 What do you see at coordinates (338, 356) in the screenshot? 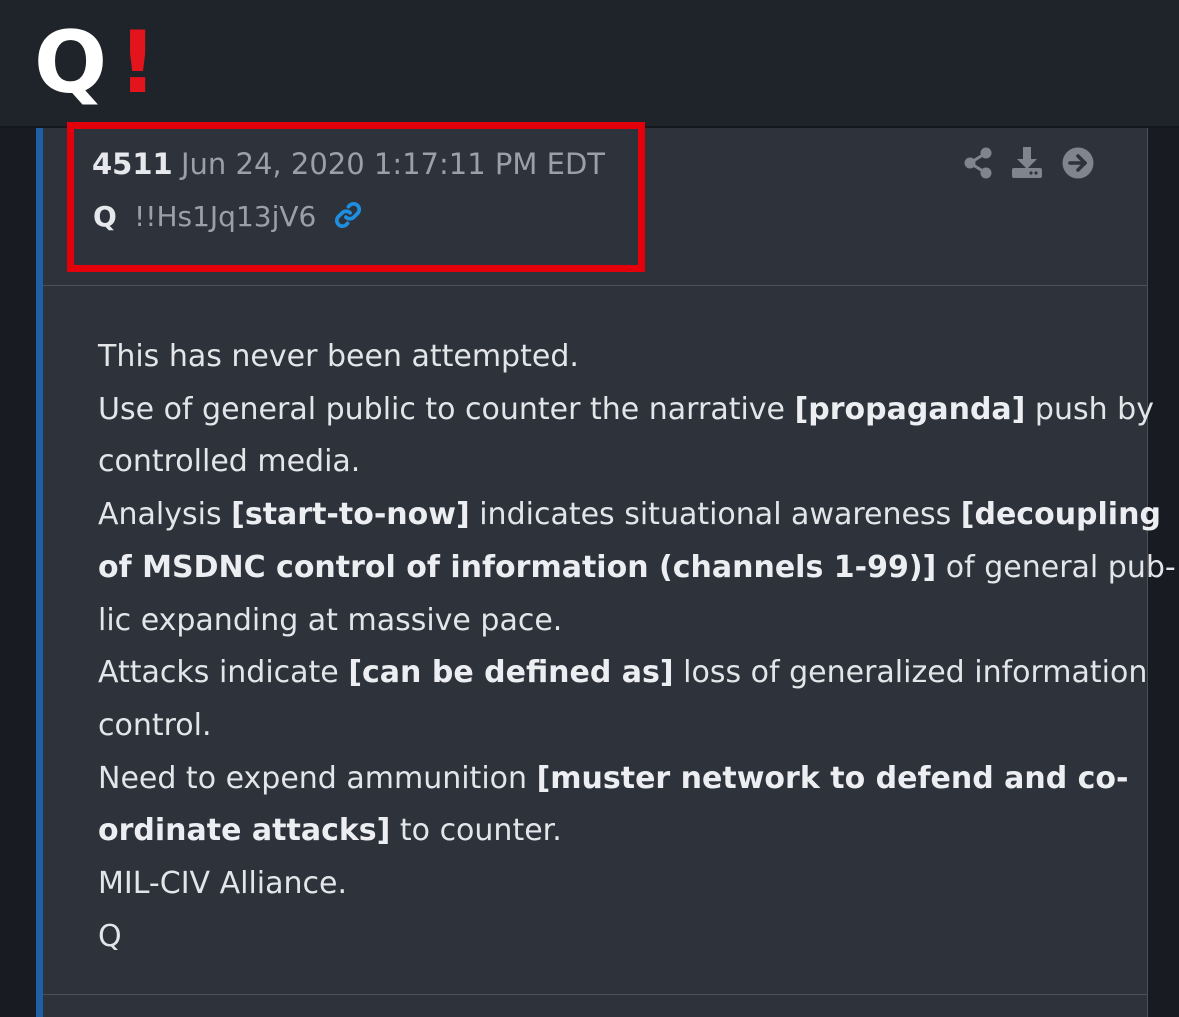
I see `body-line: This has never been attempted.` at bounding box center [338, 356].